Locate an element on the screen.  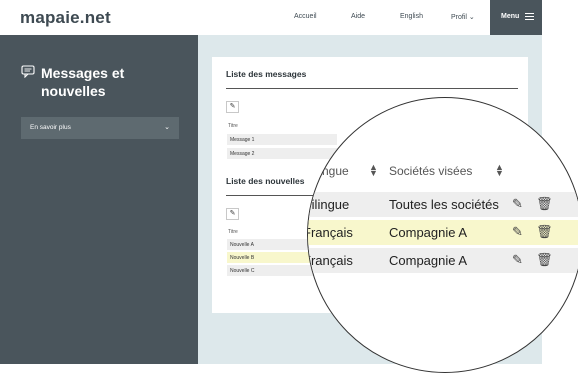
table-row: Message 2 is located at coordinates (282, 153).